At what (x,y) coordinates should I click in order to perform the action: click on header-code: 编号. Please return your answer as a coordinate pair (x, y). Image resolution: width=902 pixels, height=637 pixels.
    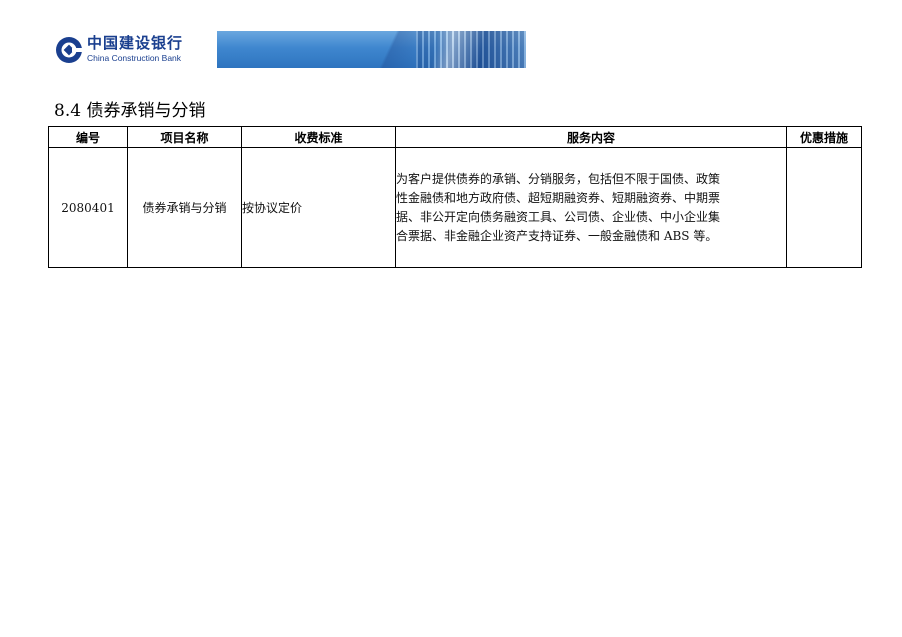
    Looking at the image, I should click on (88, 137).